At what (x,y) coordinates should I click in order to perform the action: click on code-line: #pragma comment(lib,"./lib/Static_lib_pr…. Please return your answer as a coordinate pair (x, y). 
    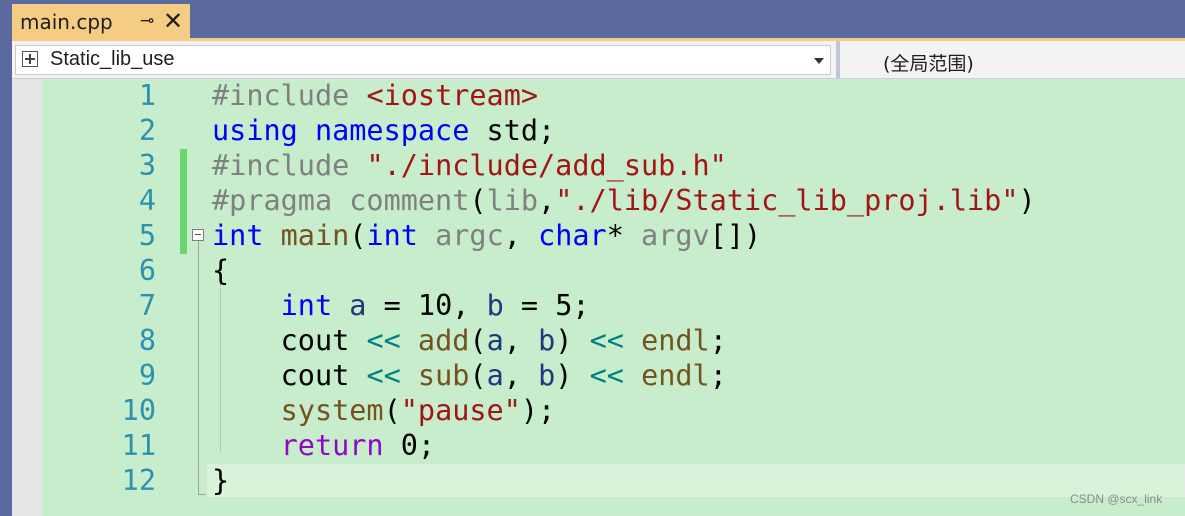
    Looking at the image, I should click on (624, 200).